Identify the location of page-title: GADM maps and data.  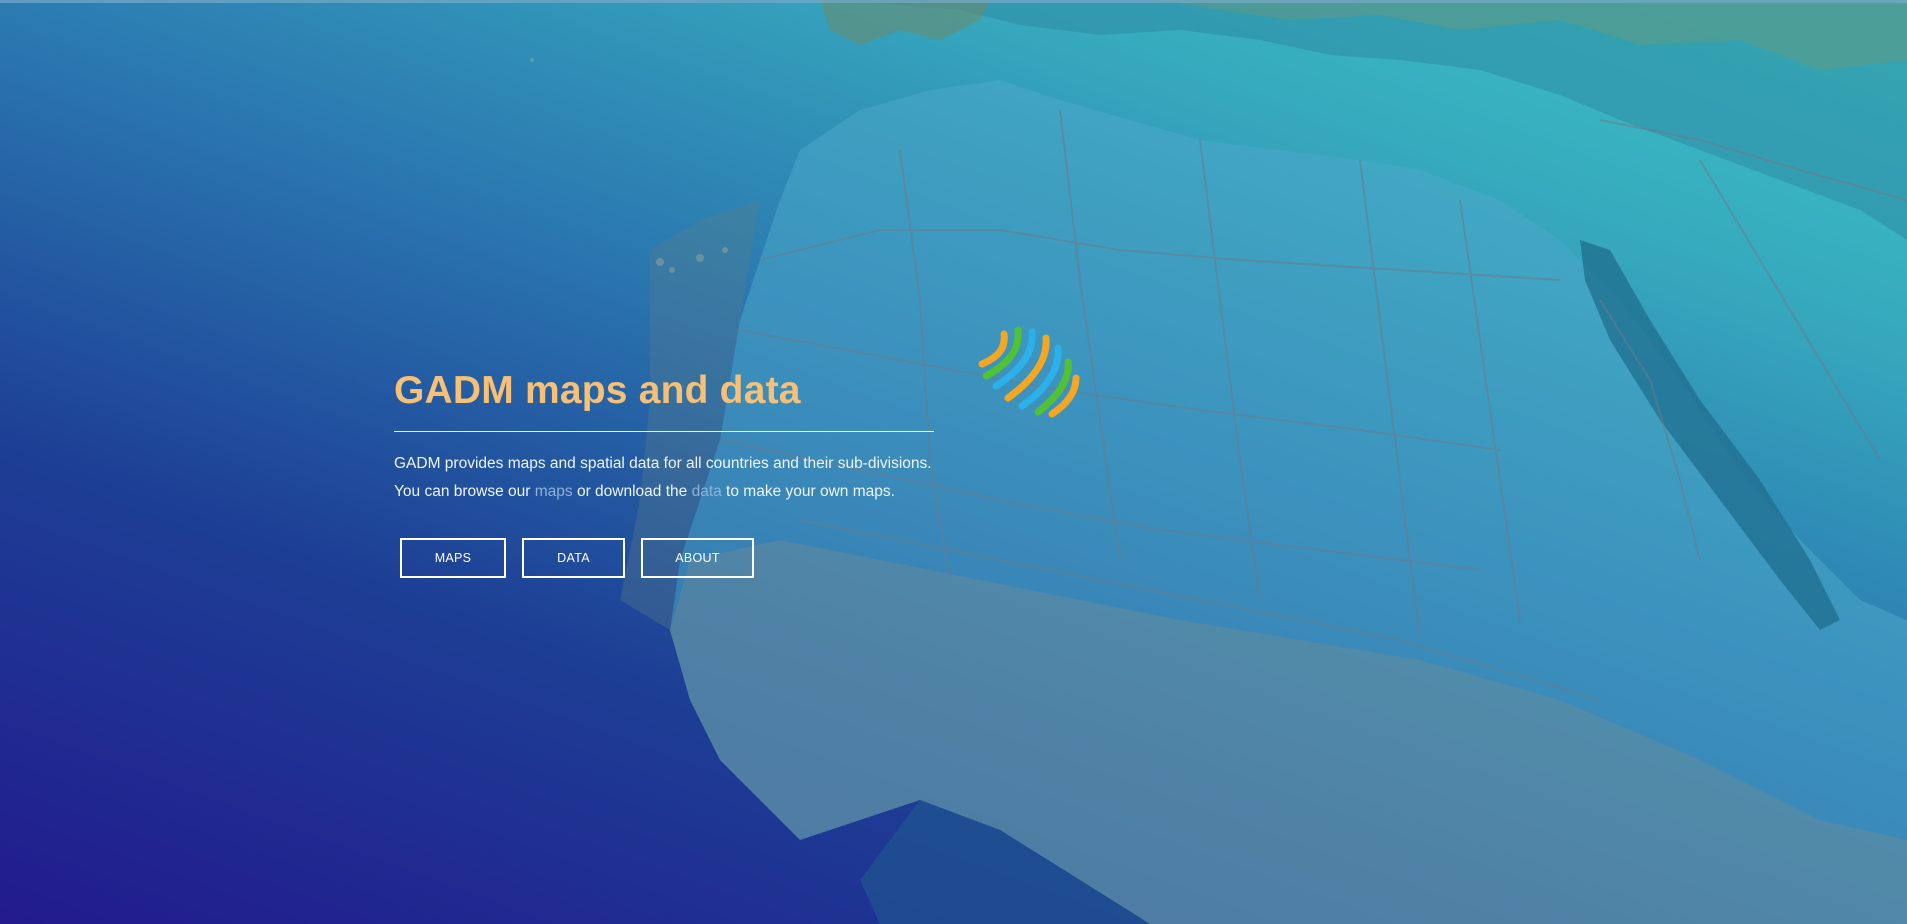
(597, 390).